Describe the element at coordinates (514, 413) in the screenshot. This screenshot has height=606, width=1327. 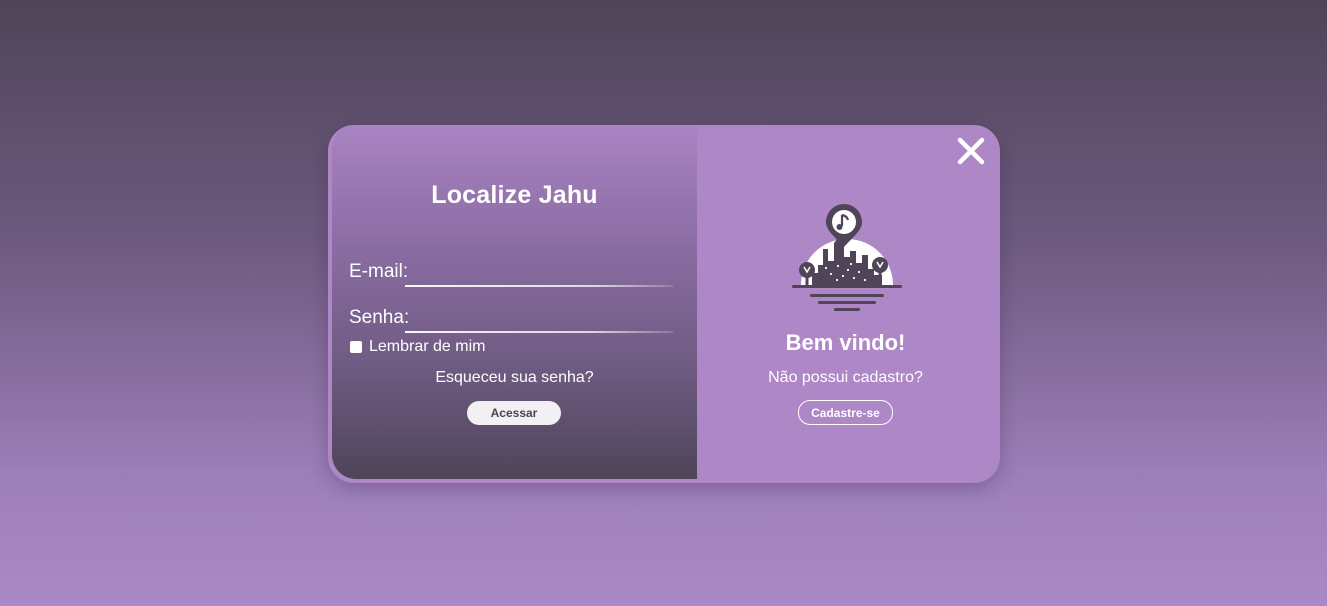
I see `access-button: Acessar` at that location.